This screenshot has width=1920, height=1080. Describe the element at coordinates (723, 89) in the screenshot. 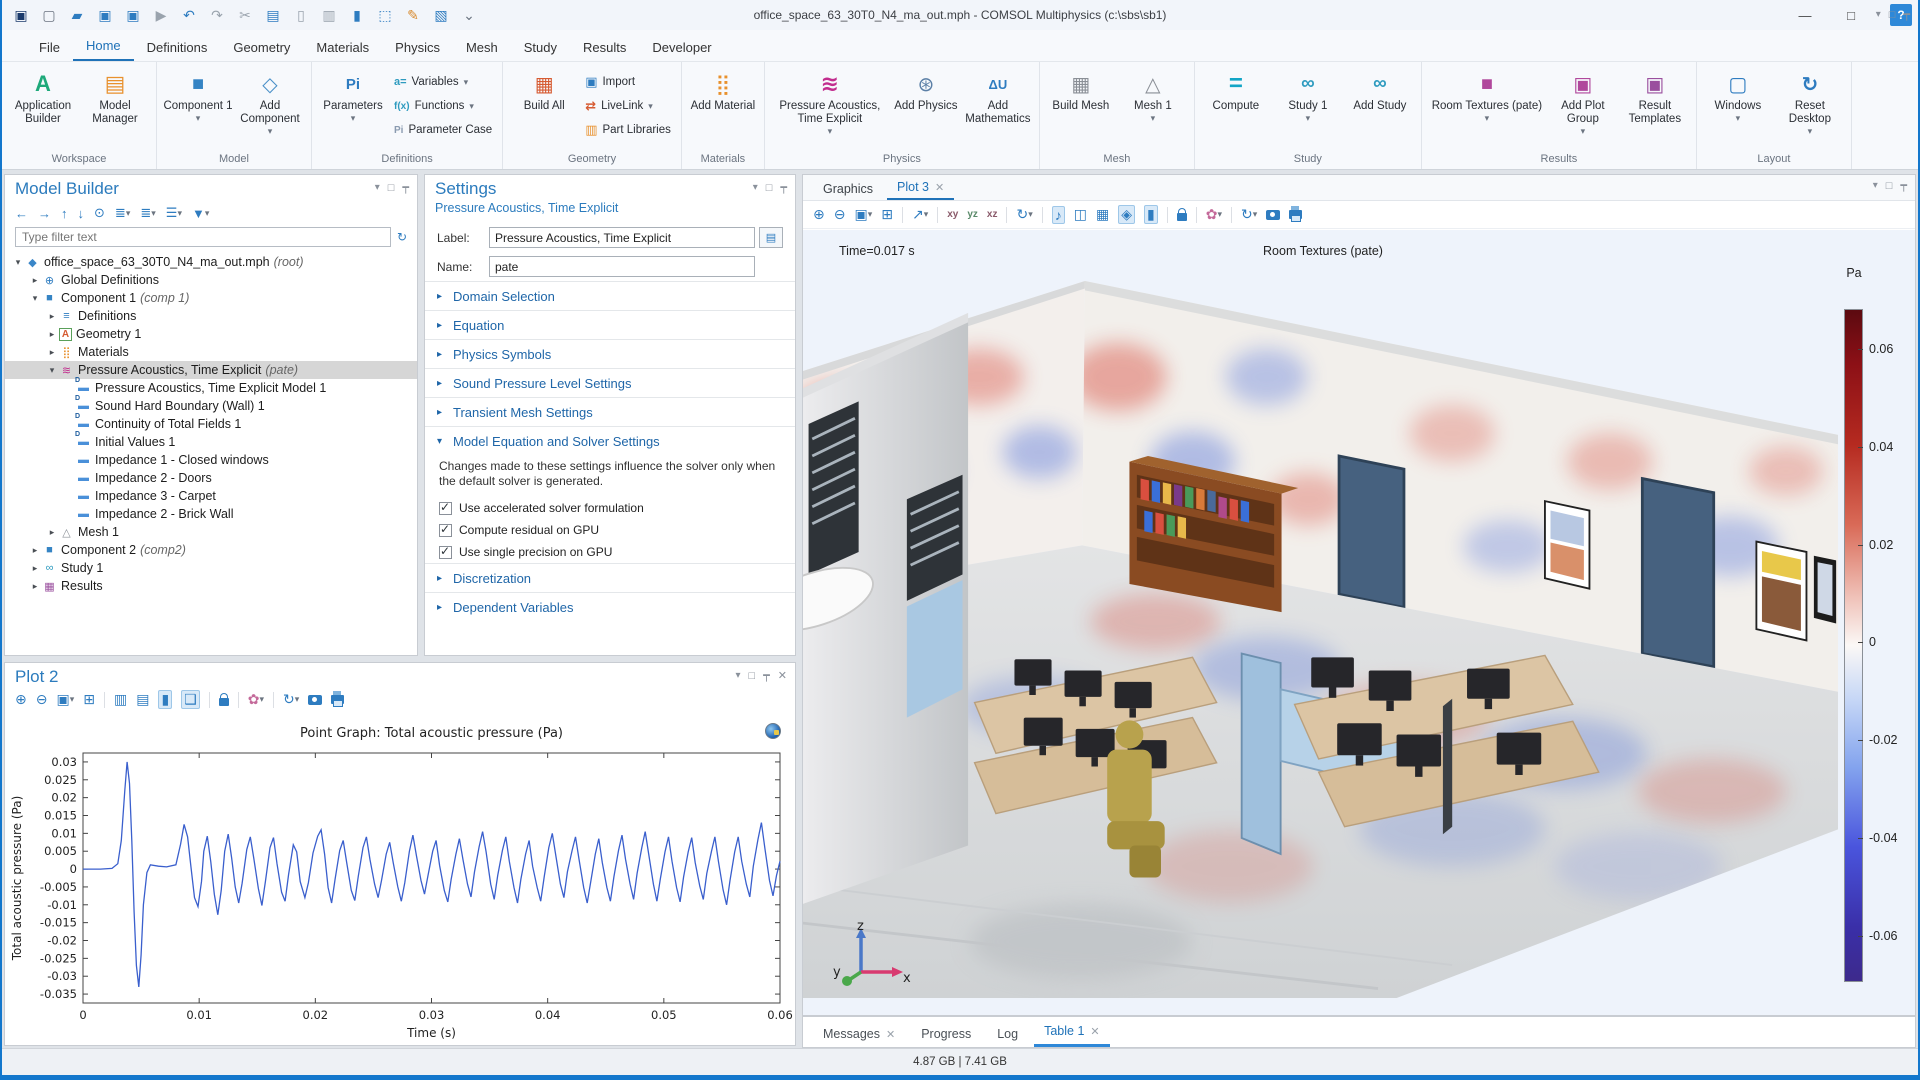

I see `ribbon-add-material-button: ⣿ Add Material` at that location.